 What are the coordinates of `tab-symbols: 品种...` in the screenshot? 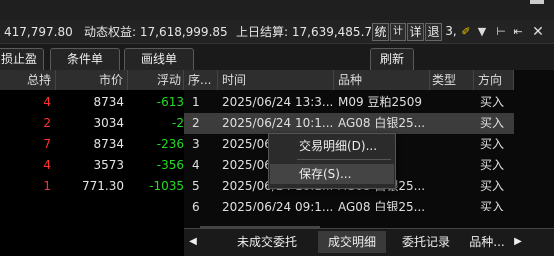 It's located at (487, 242).